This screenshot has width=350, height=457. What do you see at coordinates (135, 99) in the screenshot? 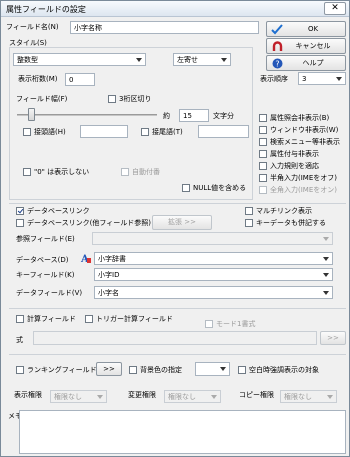
I see `thousands-separator-label: 3桁区切り` at bounding box center [135, 99].